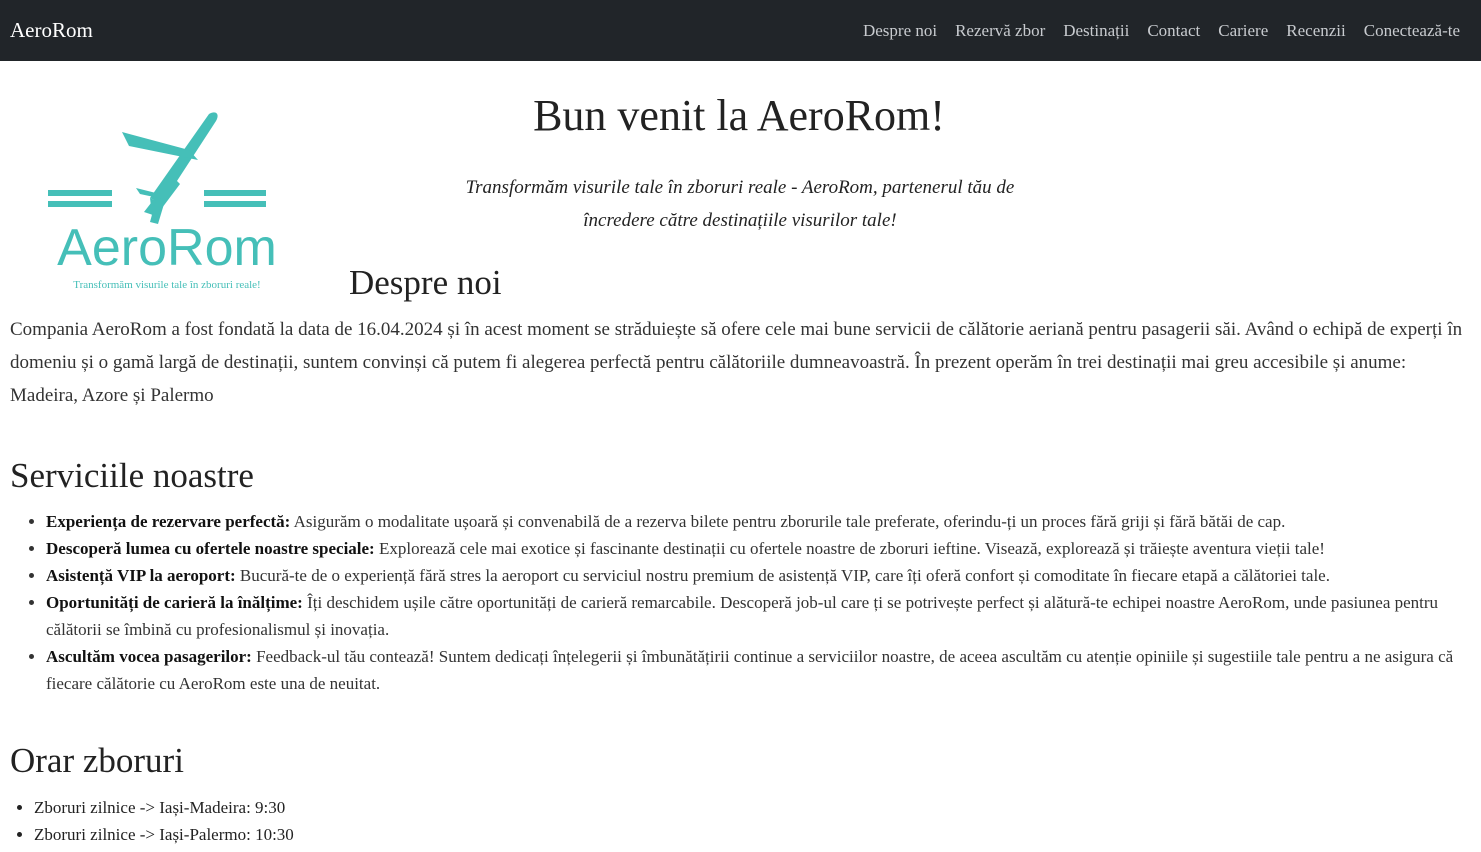 Image resolution: width=1481 pixels, height=852 pixels. What do you see at coordinates (168, 521) in the screenshot?
I see `service-title: Experiența de rezervare perfectă:` at bounding box center [168, 521].